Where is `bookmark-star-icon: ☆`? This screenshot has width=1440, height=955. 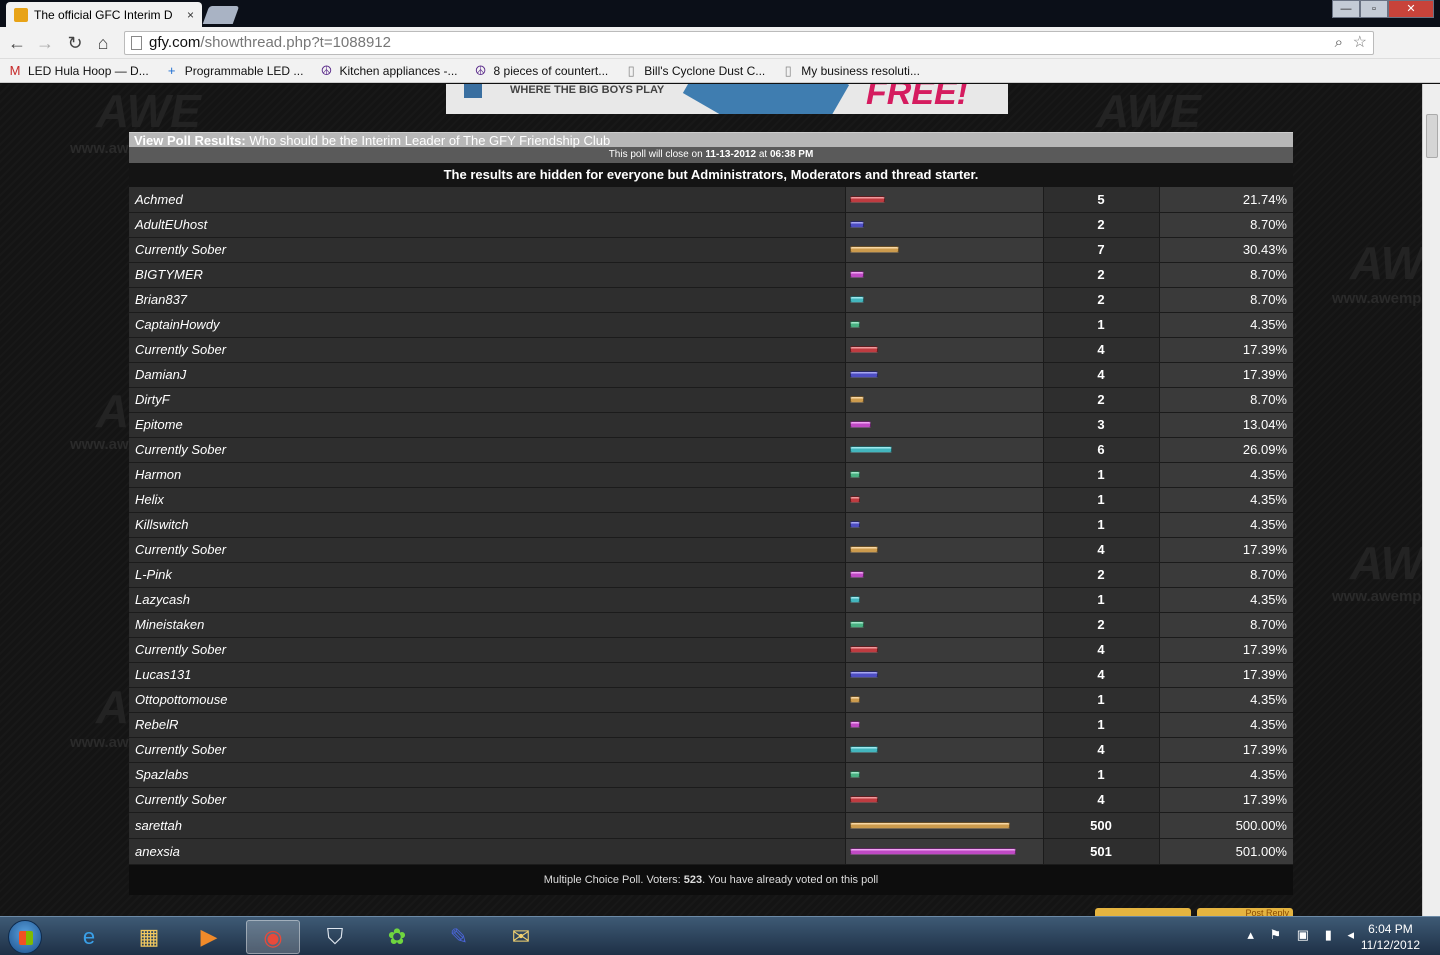 bookmark-star-icon: ☆ is located at coordinates (1360, 43).